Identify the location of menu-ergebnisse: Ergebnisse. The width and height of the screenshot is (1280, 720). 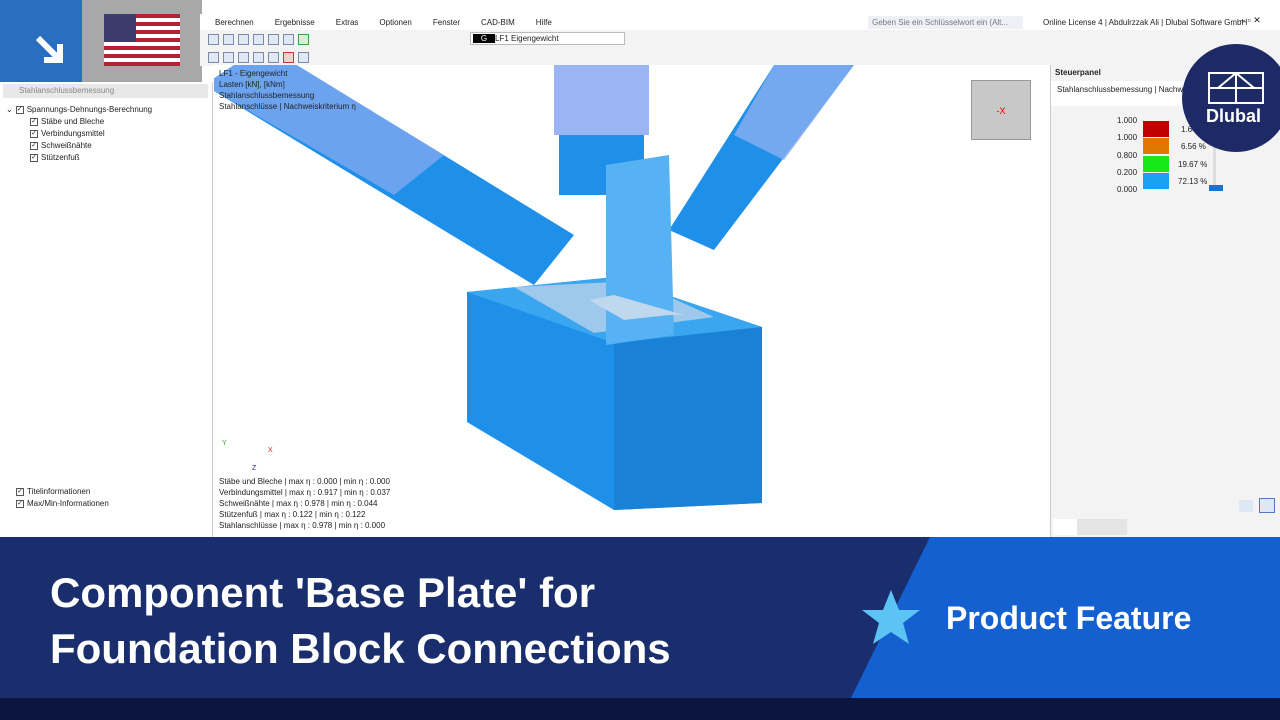
(295, 22).